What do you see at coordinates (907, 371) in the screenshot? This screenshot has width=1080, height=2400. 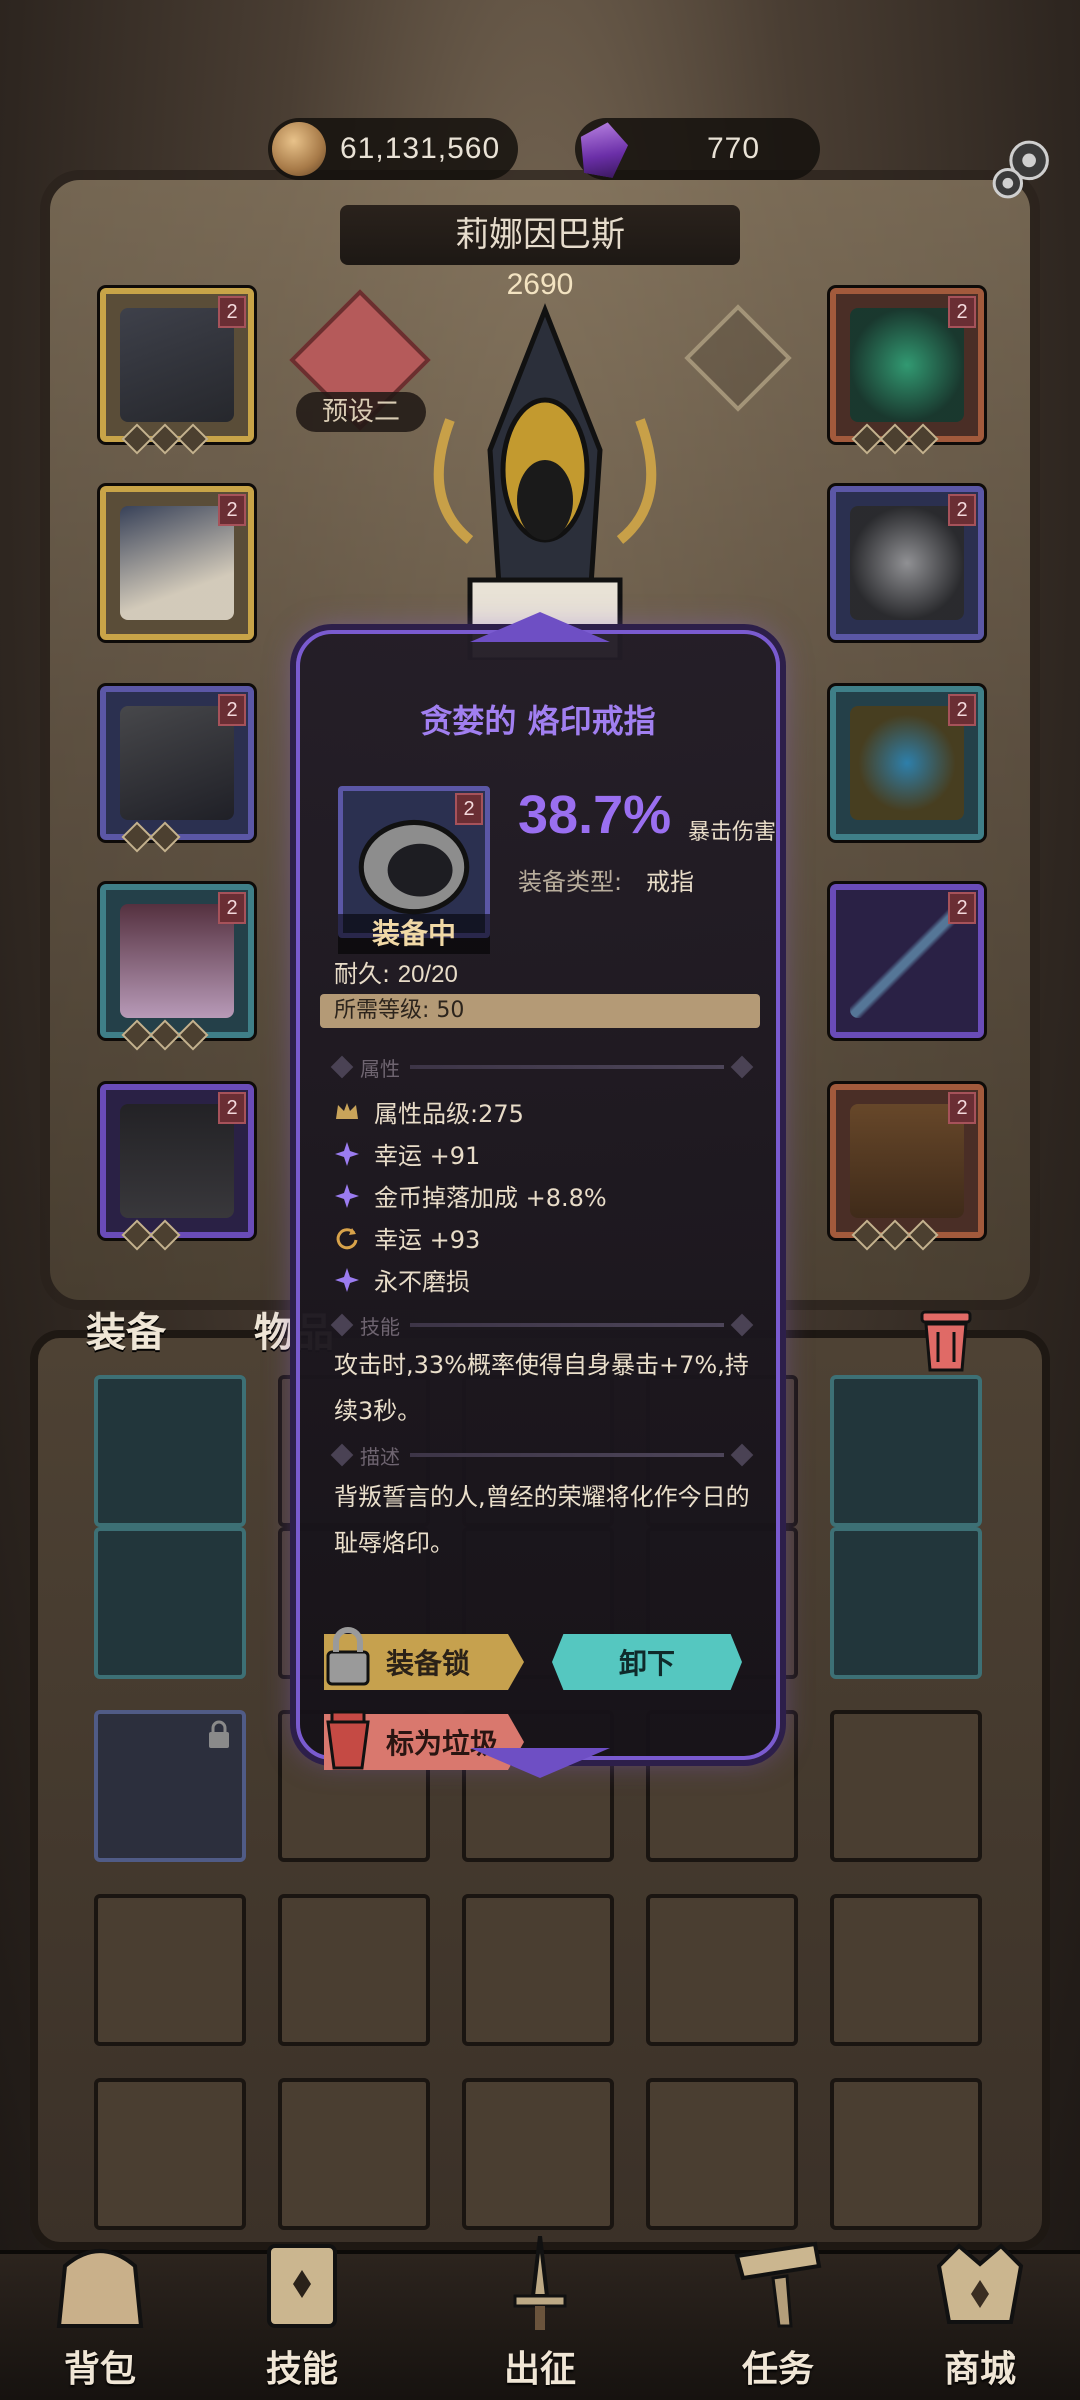 I see `equip-slot-amulet: 2` at bounding box center [907, 371].